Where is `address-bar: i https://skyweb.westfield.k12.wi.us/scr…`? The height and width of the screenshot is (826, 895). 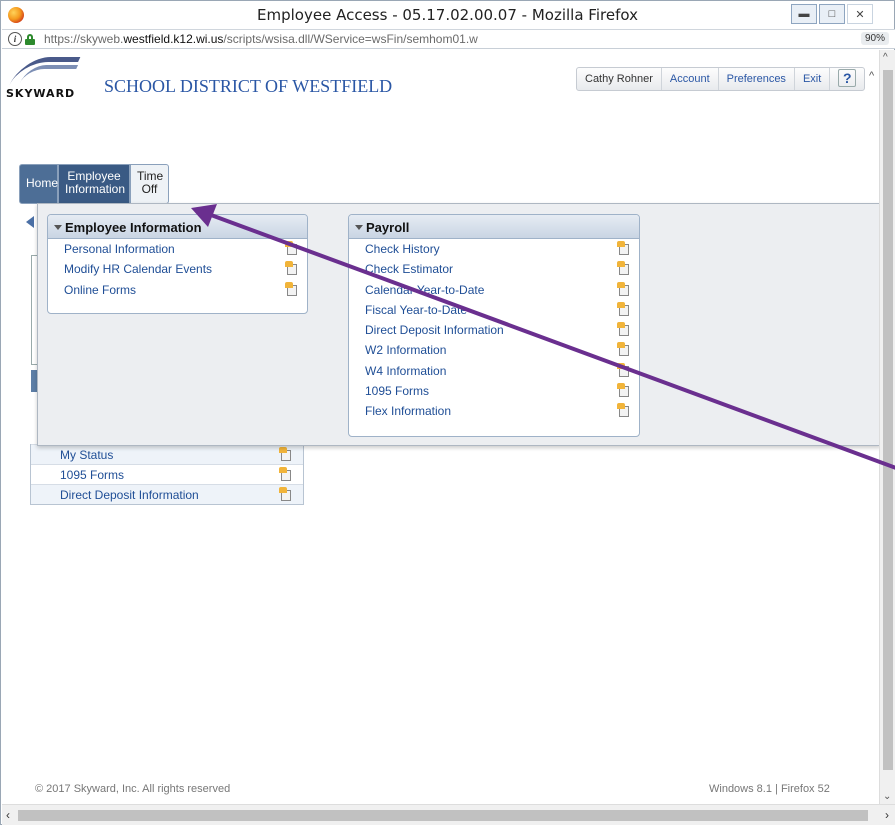 address-bar: i https://skyweb.westfield.k12.wi.us/scr… is located at coordinates (448, 39).